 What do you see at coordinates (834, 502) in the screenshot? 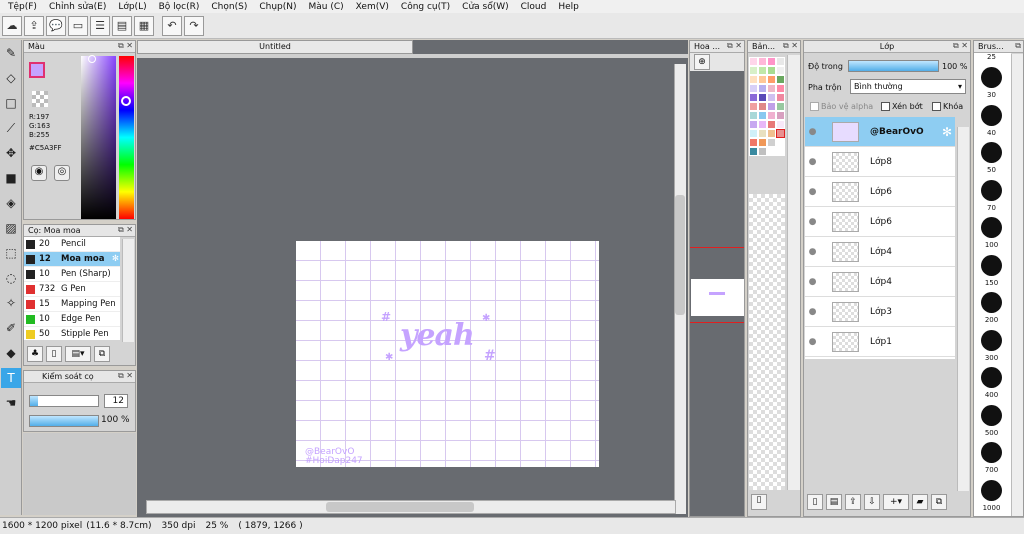
I see `new-layer-icon: ▤` at bounding box center [834, 502].